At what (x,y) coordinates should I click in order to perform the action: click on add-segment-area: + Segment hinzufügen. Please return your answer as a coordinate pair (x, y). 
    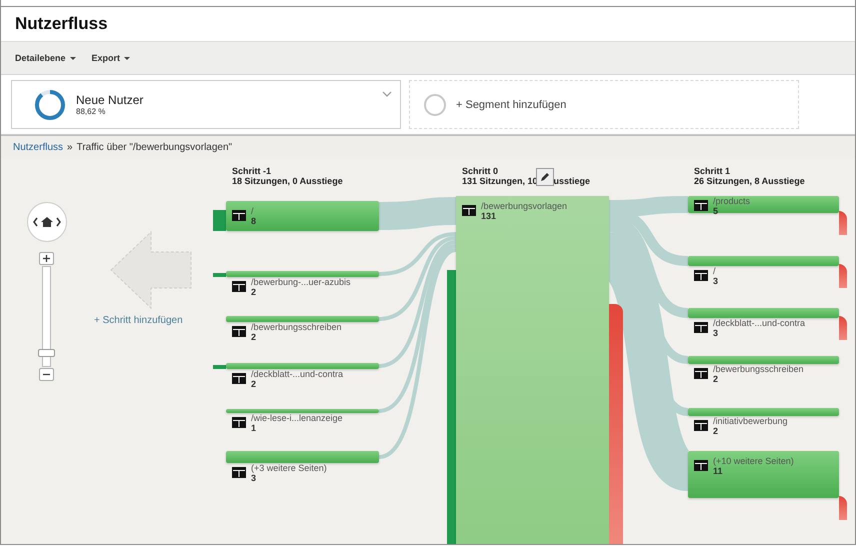
    Looking at the image, I should click on (604, 104).